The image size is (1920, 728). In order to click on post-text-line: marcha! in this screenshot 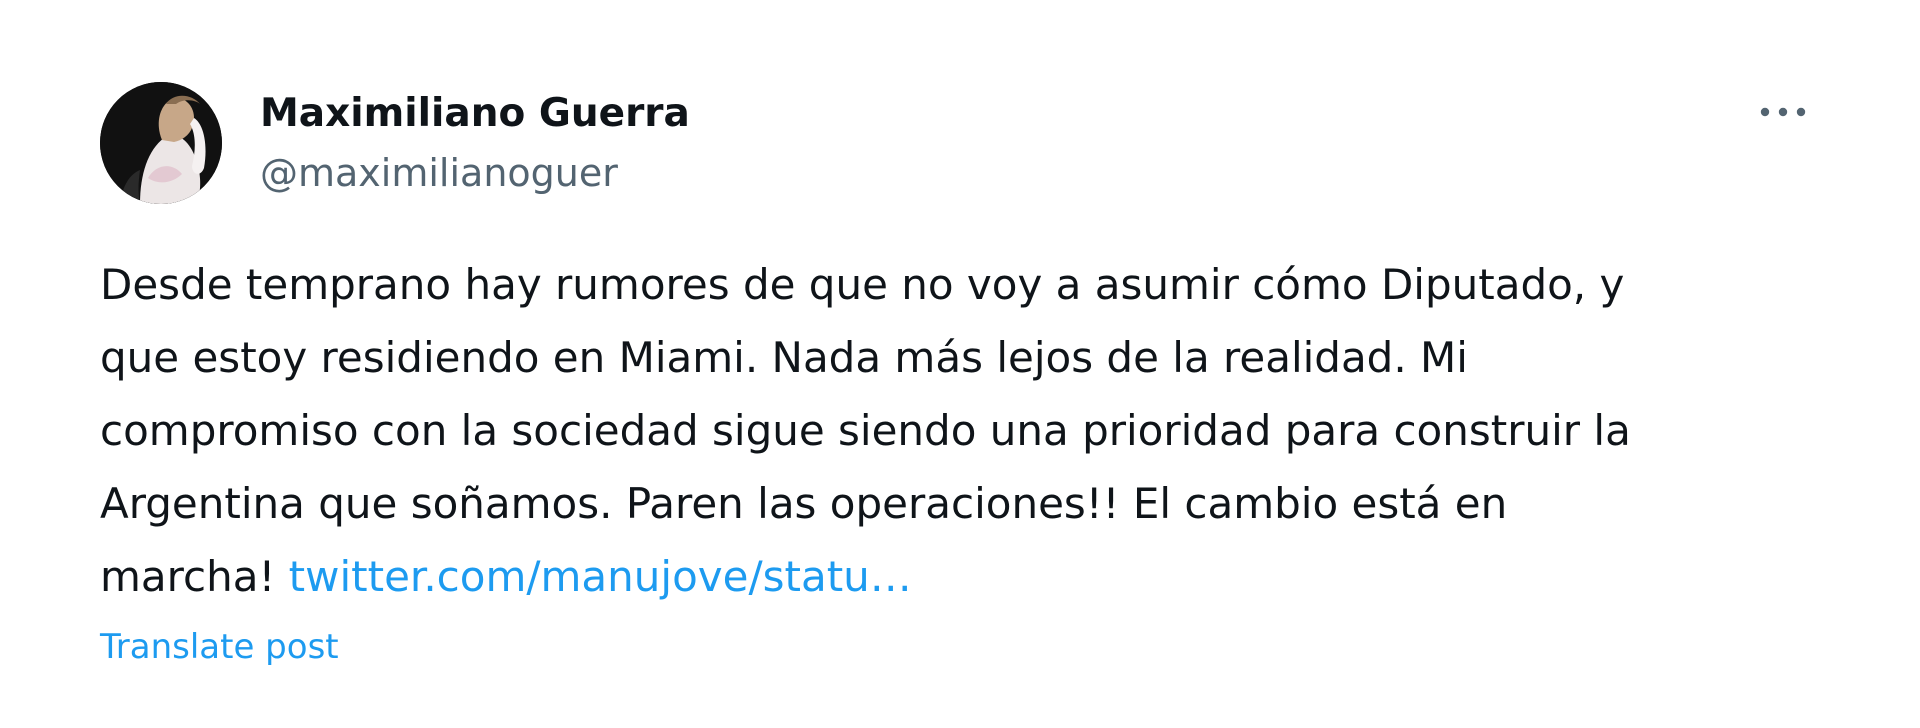, I will do `click(194, 576)`.